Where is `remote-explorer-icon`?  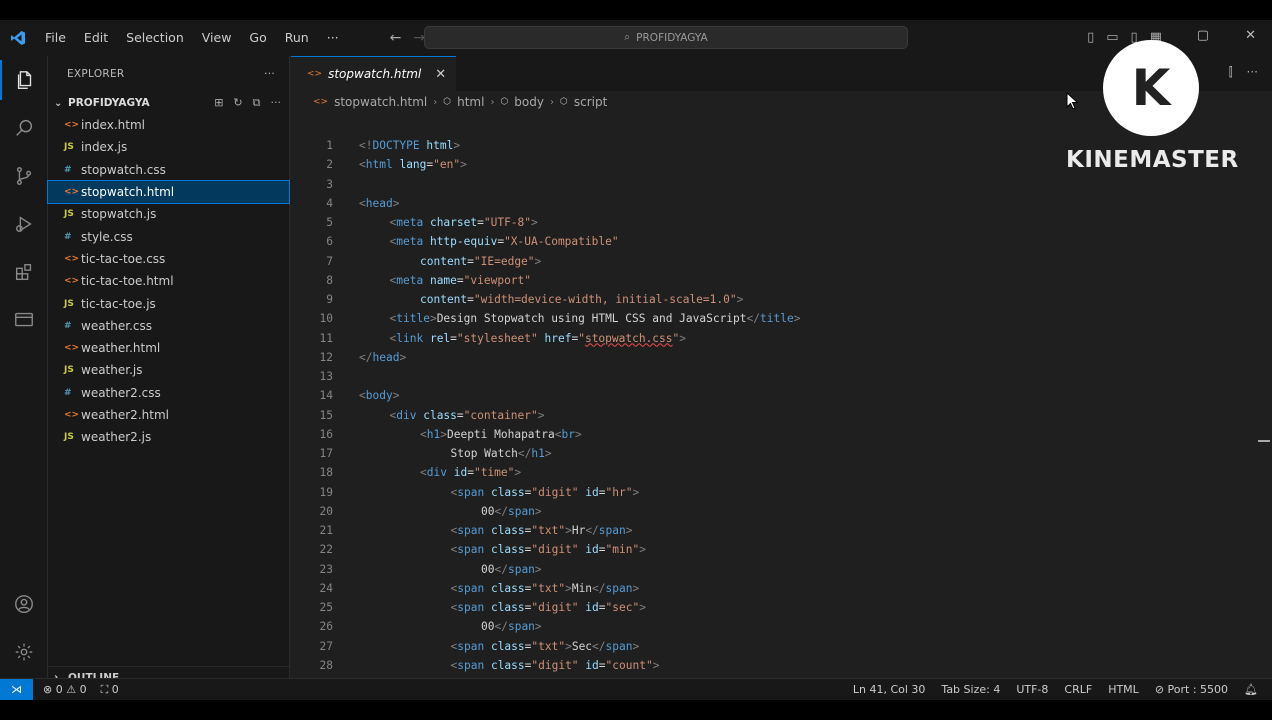
remote-explorer-icon is located at coordinates (24, 320).